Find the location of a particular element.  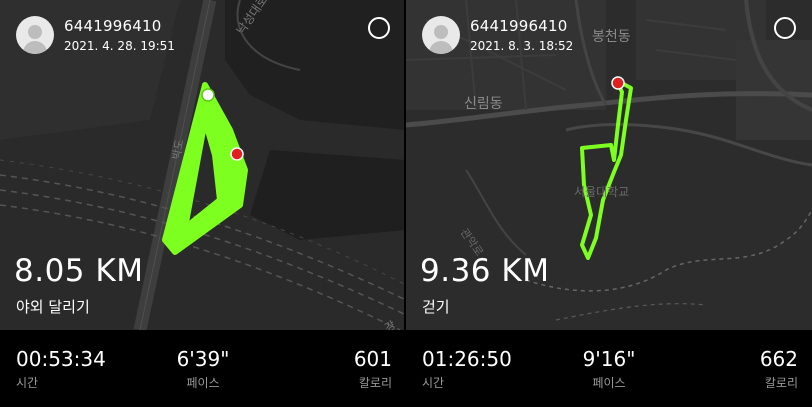

calorie-value: 601 is located at coordinates (372, 359).